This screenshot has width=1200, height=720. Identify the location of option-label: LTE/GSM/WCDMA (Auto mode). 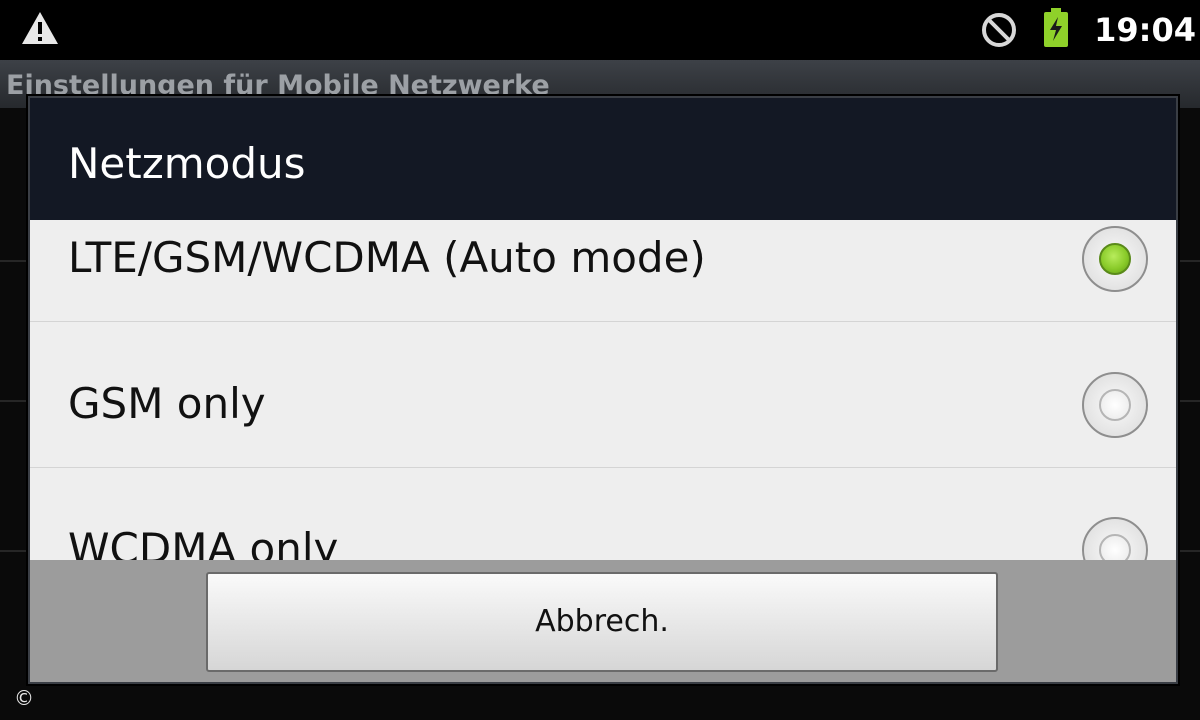
(387, 257).